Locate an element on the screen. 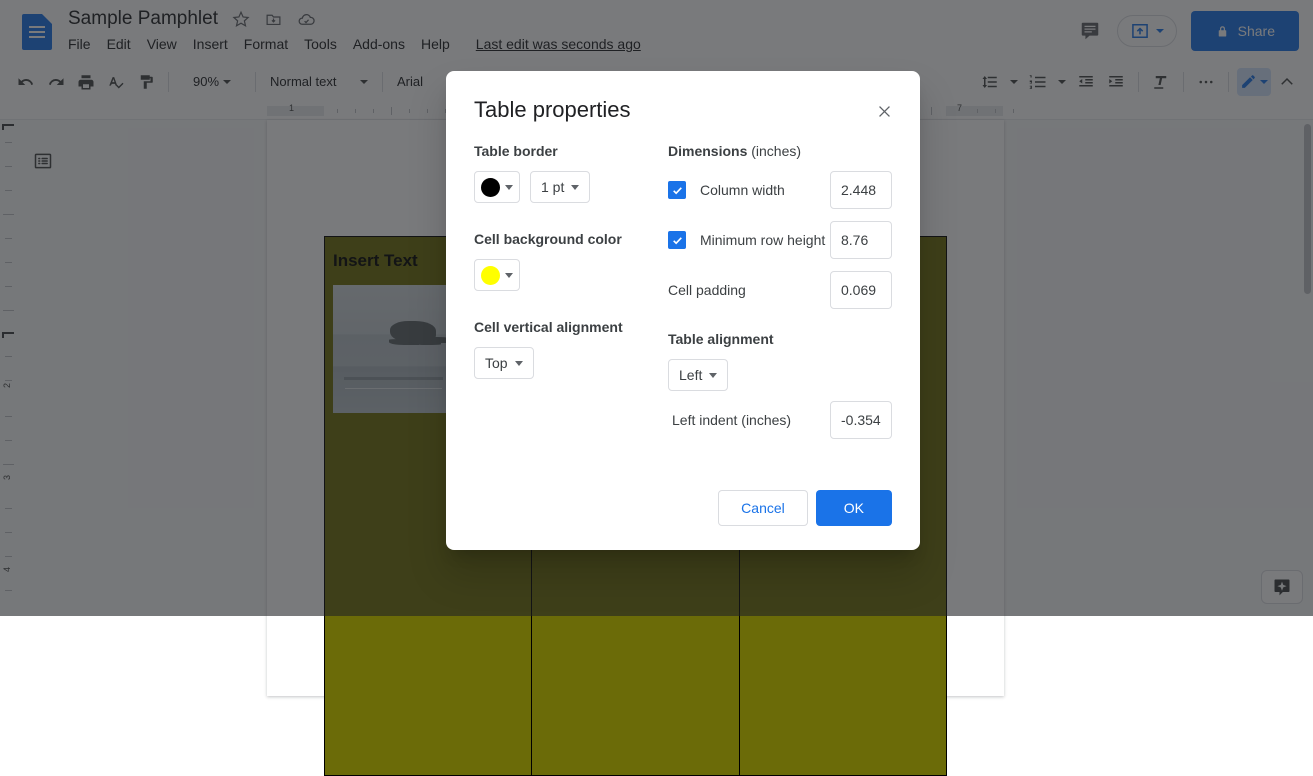 The image size is (1313, 776). dimensions-unit: (inches) is located at coordinates (776, 151).